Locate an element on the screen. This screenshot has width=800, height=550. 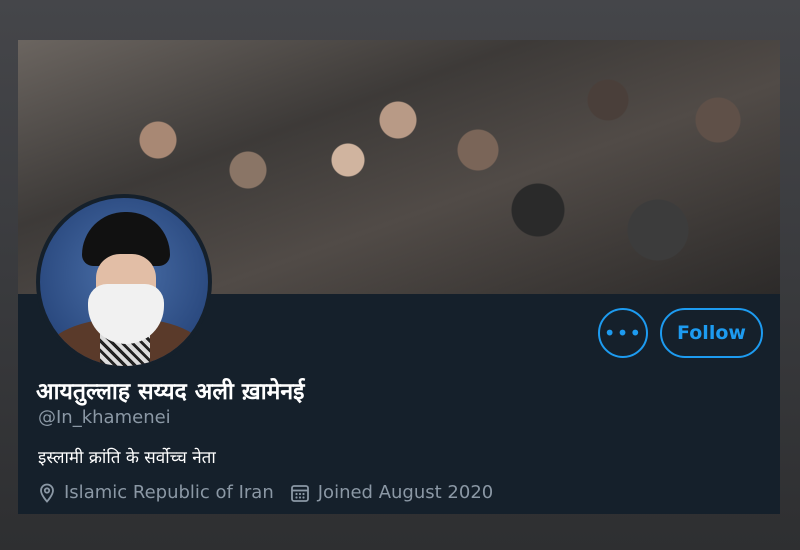
display-name: आयतुल्लाह सय्यद अली ख़ामेनई is located at coordinates (170, 392).